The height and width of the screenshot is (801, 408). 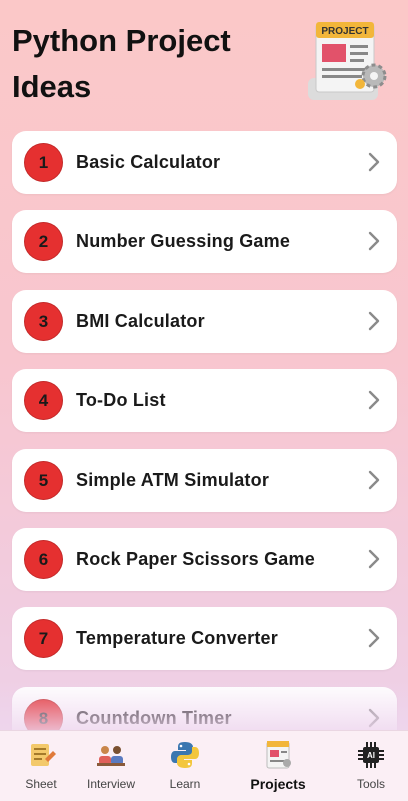 I want to click on sheet-icon, so click(x=43, y=755).